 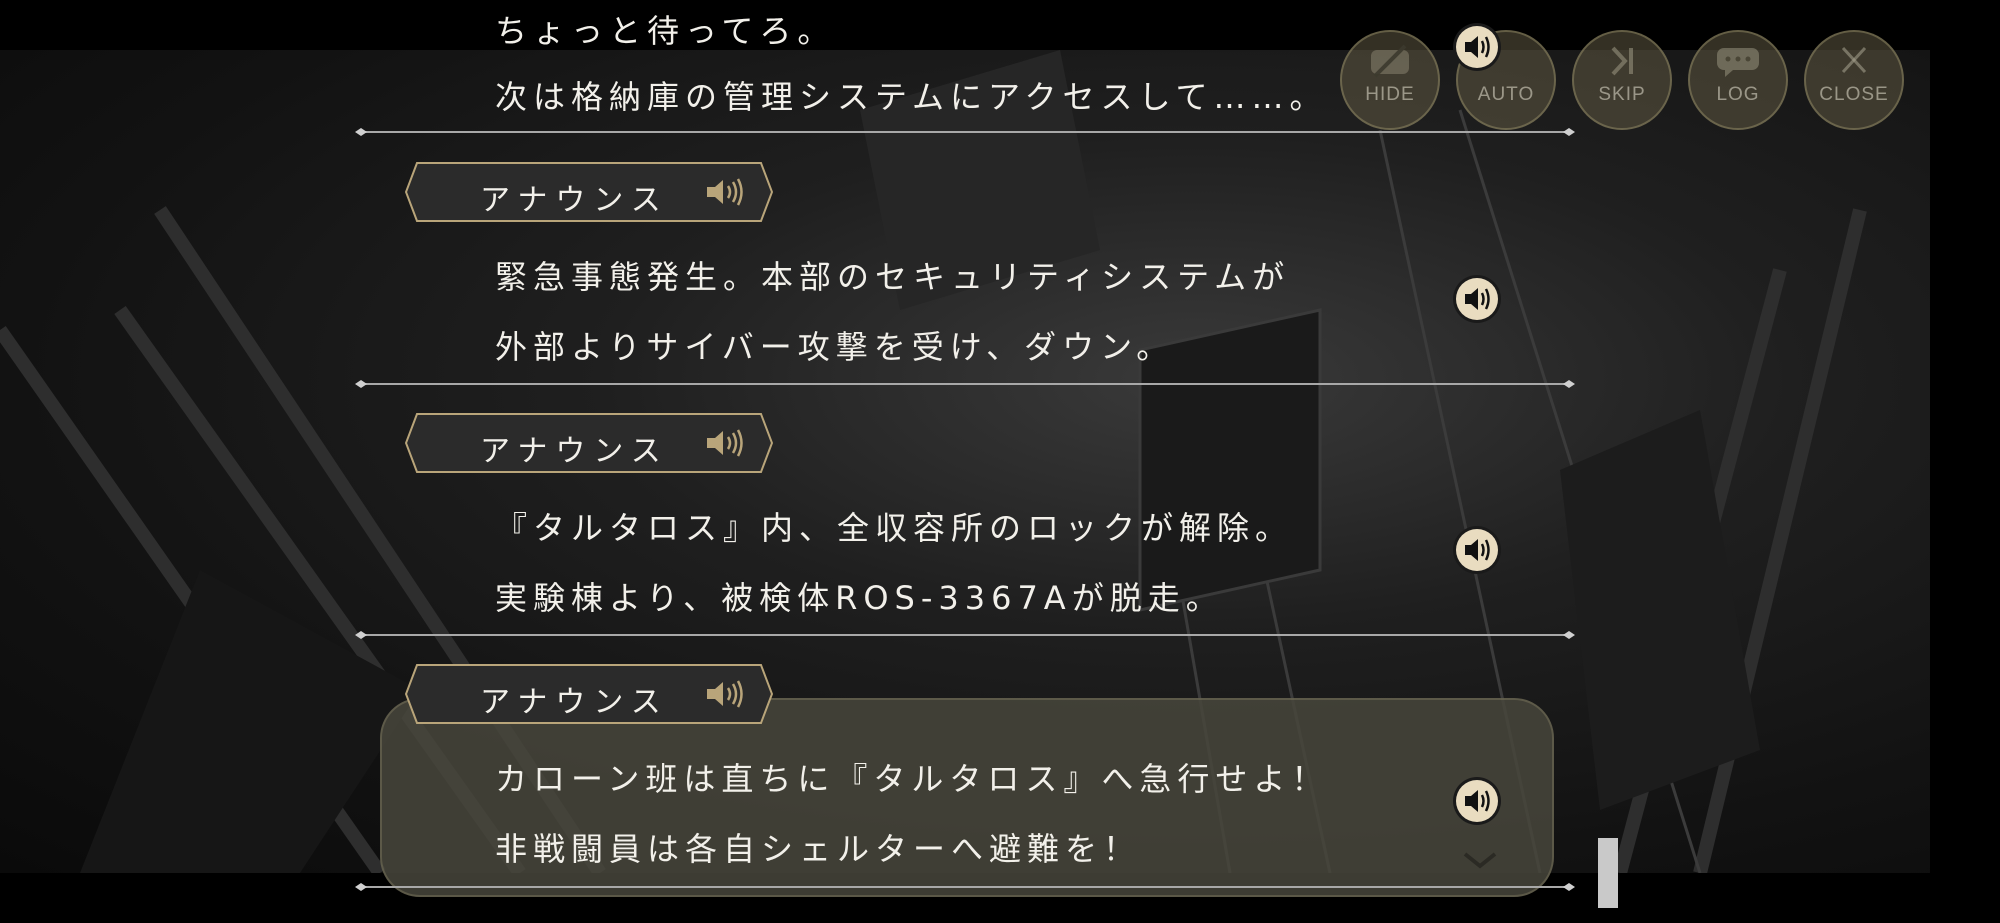 What do you see at coordinates (1480, 860) in the screenshot?
I see `chevron-down-icon` at bounding box center [1480, 860].